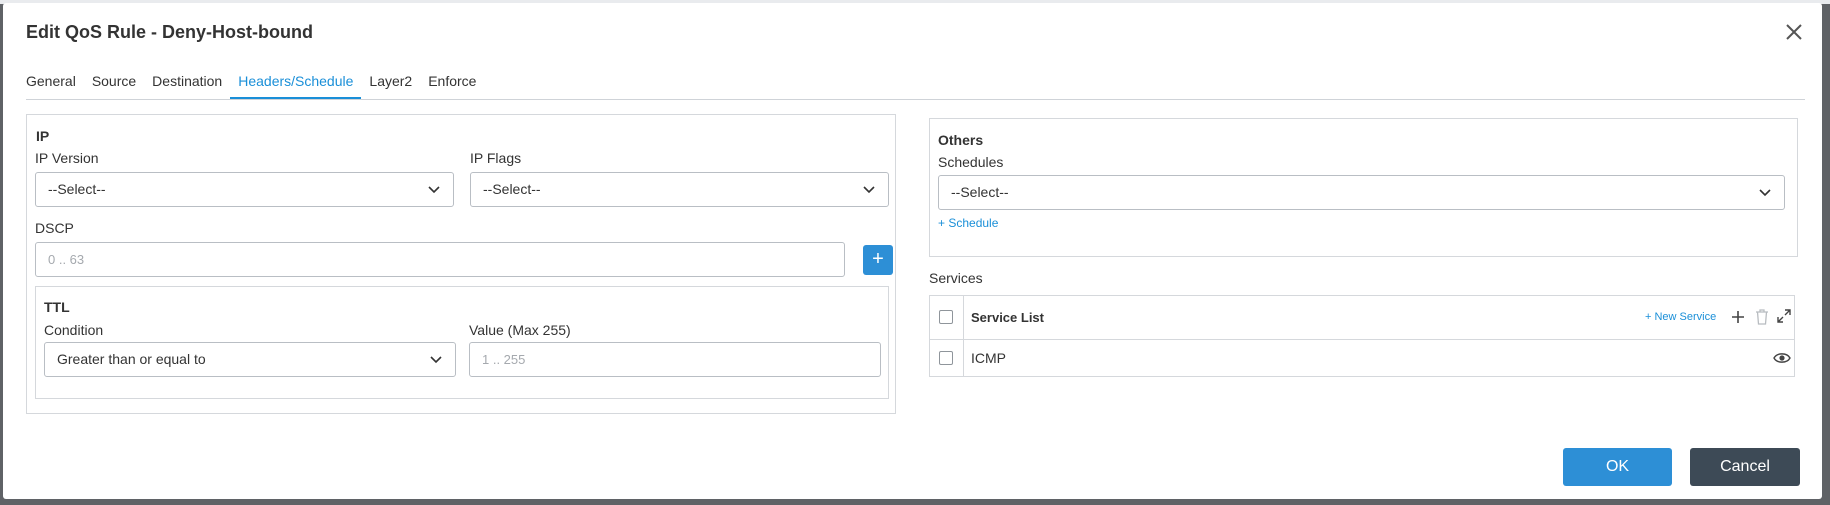 The height and width of the screenshot is (505, 1830). What do you see at coordinates (946, 317) in the screenshot?
I see `select-all-checkbox` at bounding box center [946, 317].